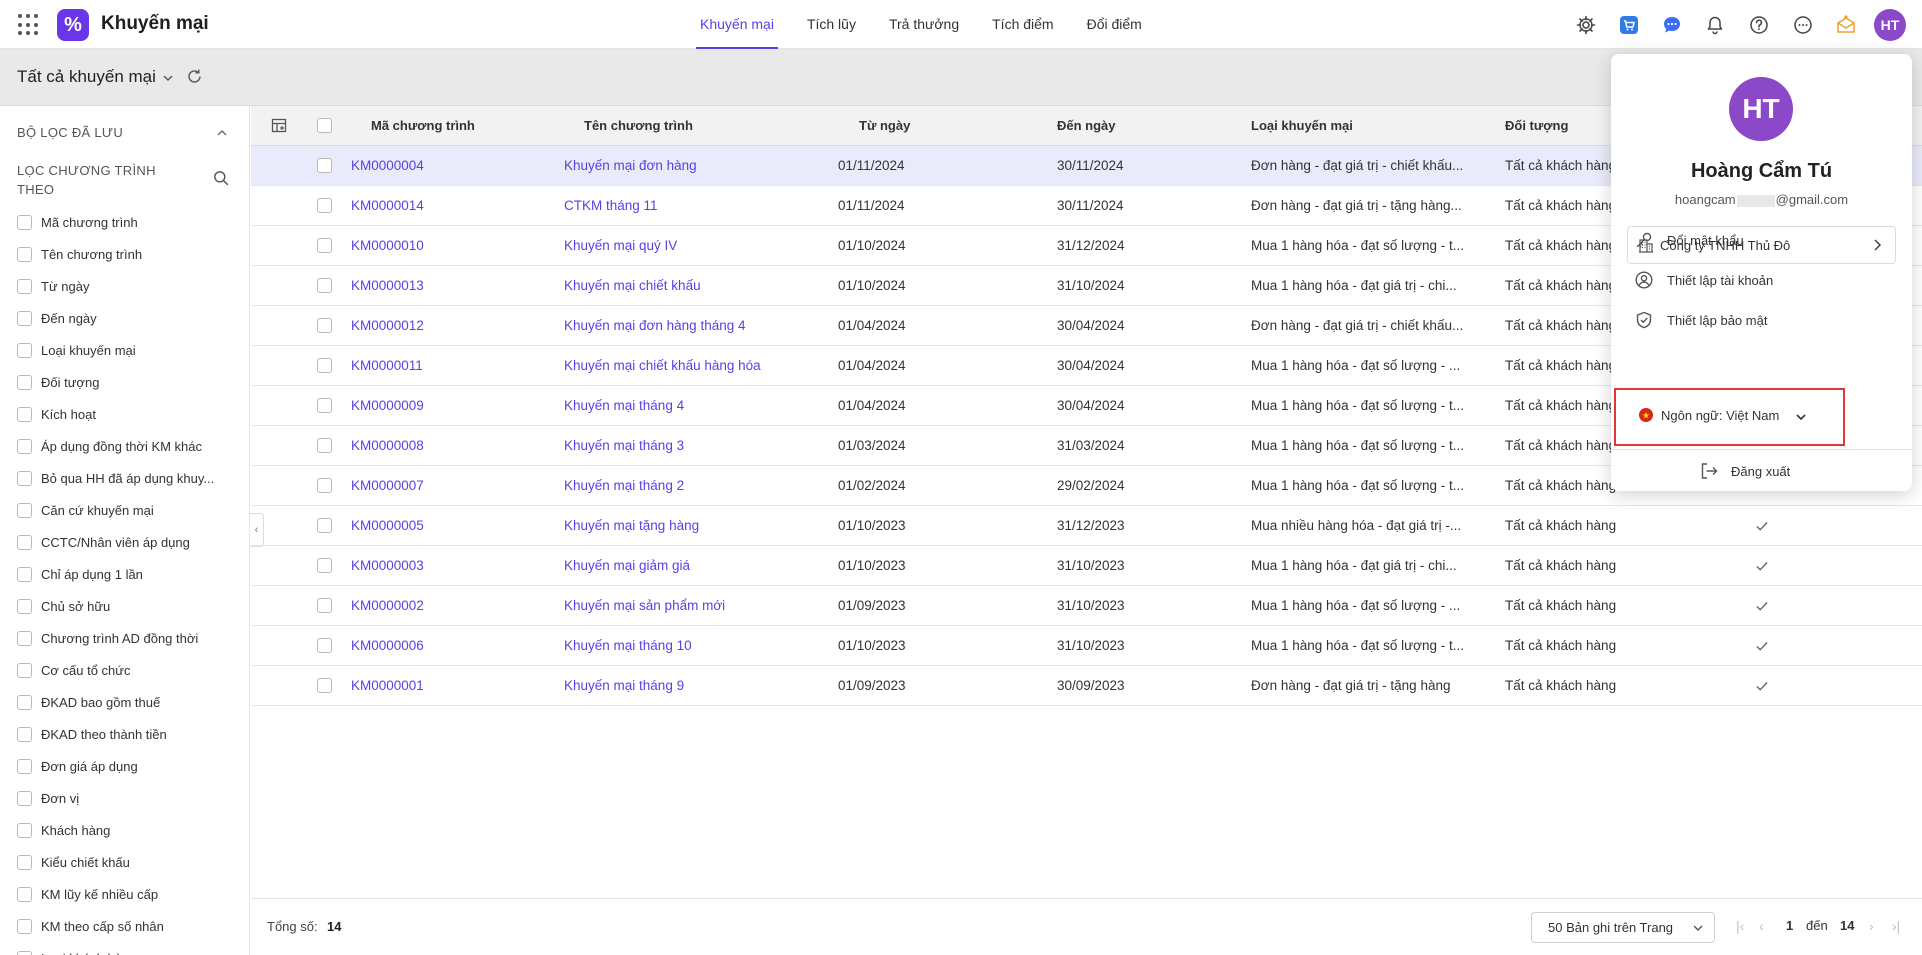  What do you see at coordinates (1803, 25) in the screenshot?
I see `more-options-icon` at bounding box center [1803, 25].